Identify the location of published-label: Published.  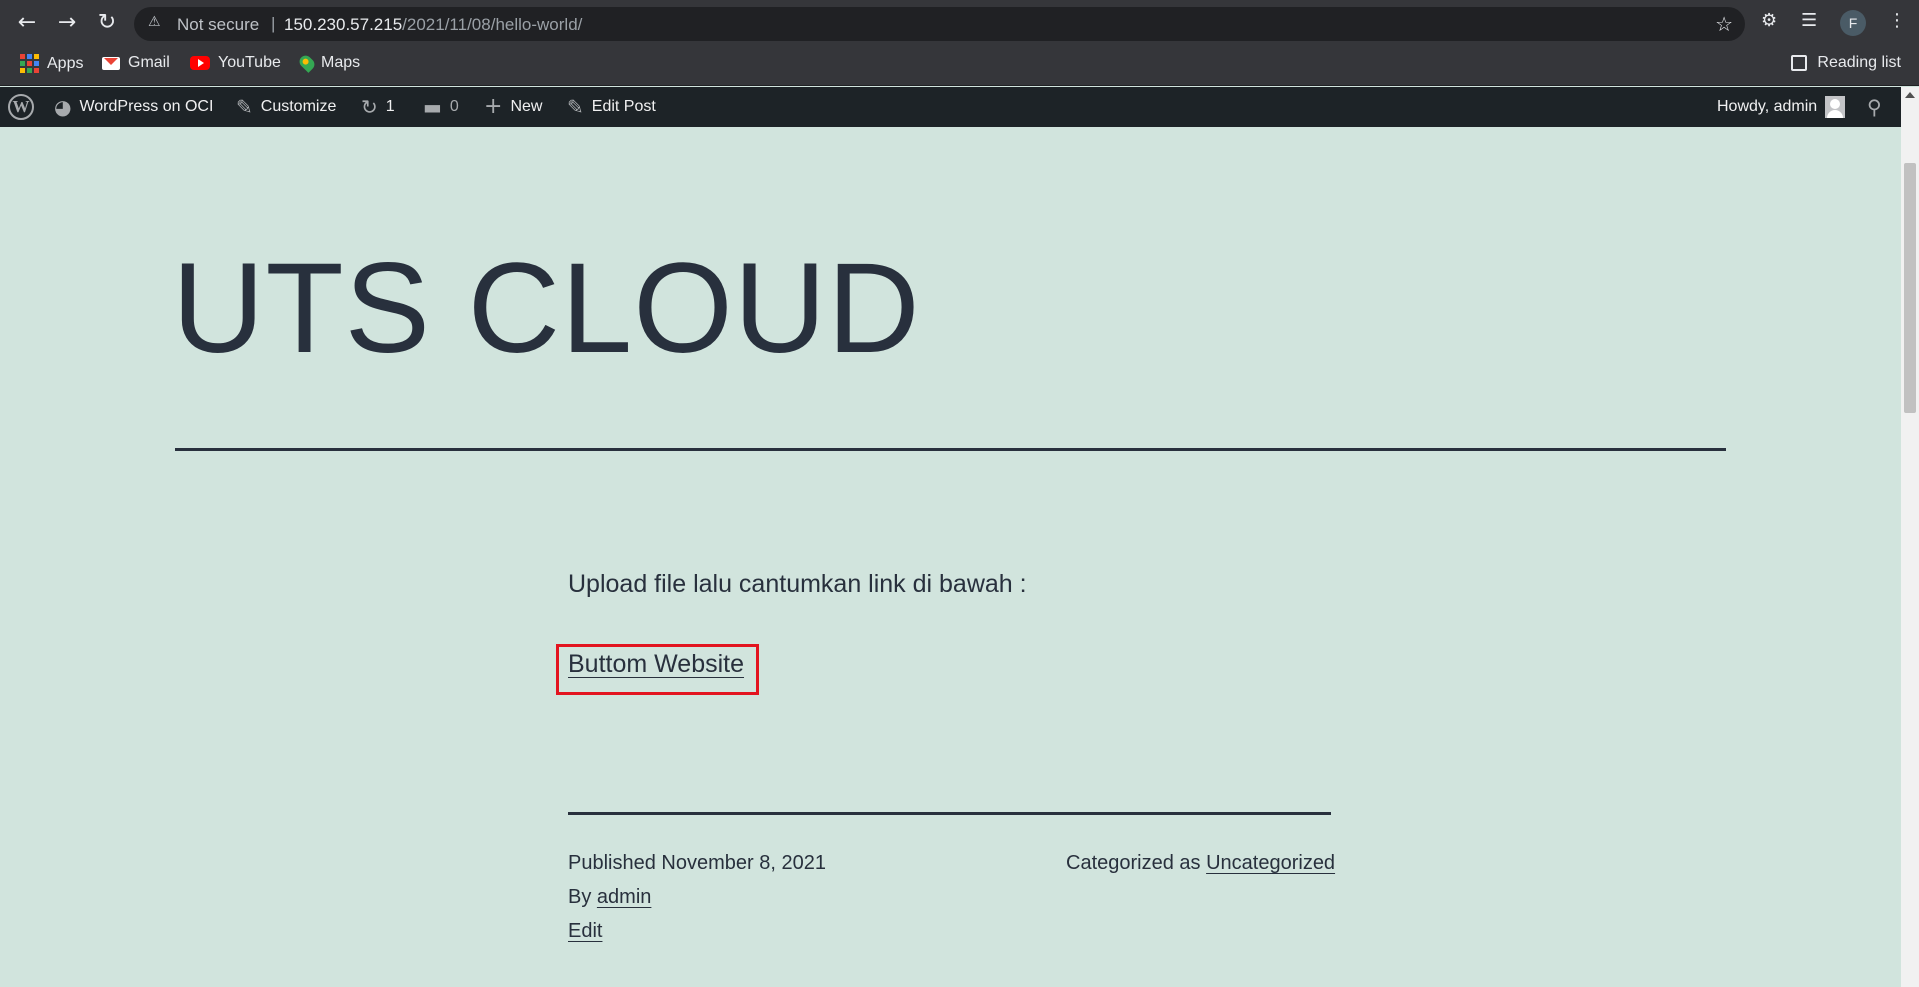
(612, 863).